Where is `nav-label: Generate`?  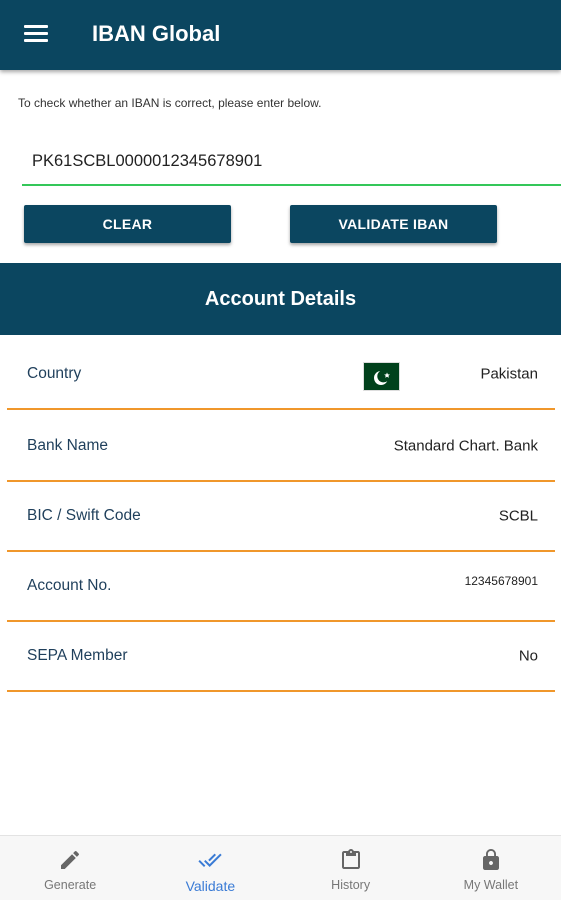
nav-label: Generate is located at coordinates (70, 885).